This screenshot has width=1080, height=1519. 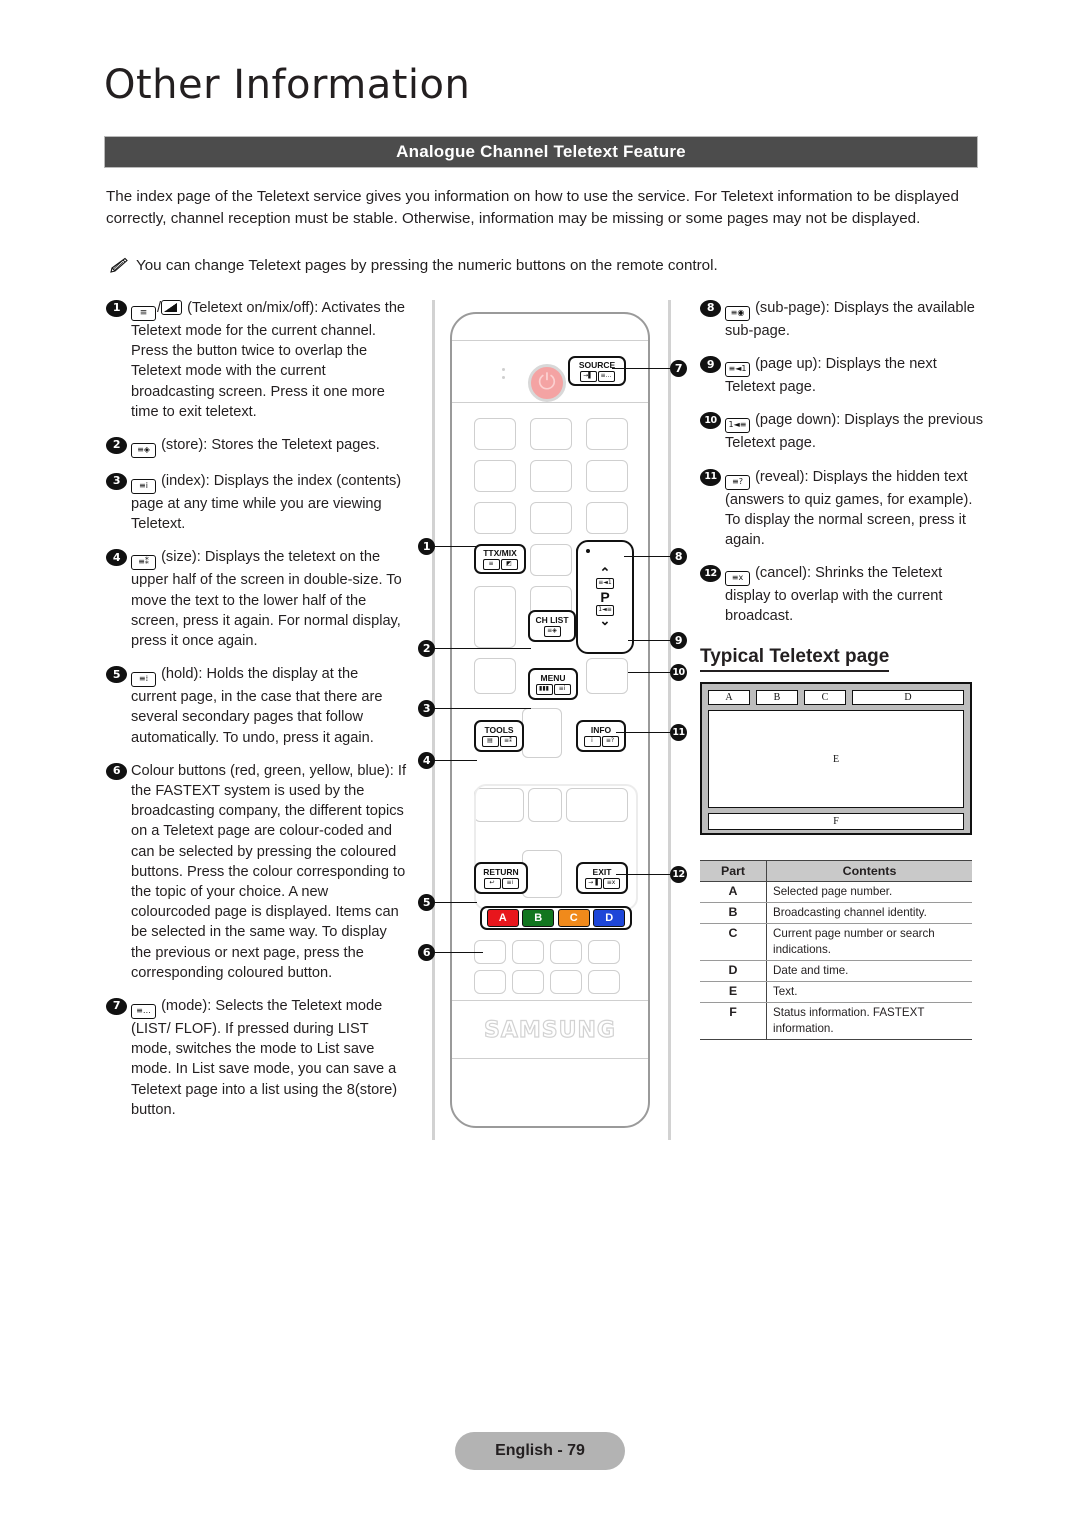 What do you see at coordinates (737, 426) in the screenshot?
I see `page-down-icon: 1◄≡` at bounding box center [737, 426].